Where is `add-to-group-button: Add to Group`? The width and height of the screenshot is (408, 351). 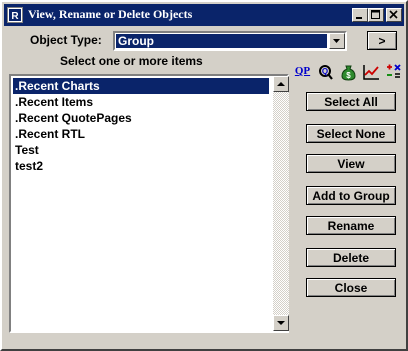
add-to-group-button: Add to Group is located at coordinates (351, 195).